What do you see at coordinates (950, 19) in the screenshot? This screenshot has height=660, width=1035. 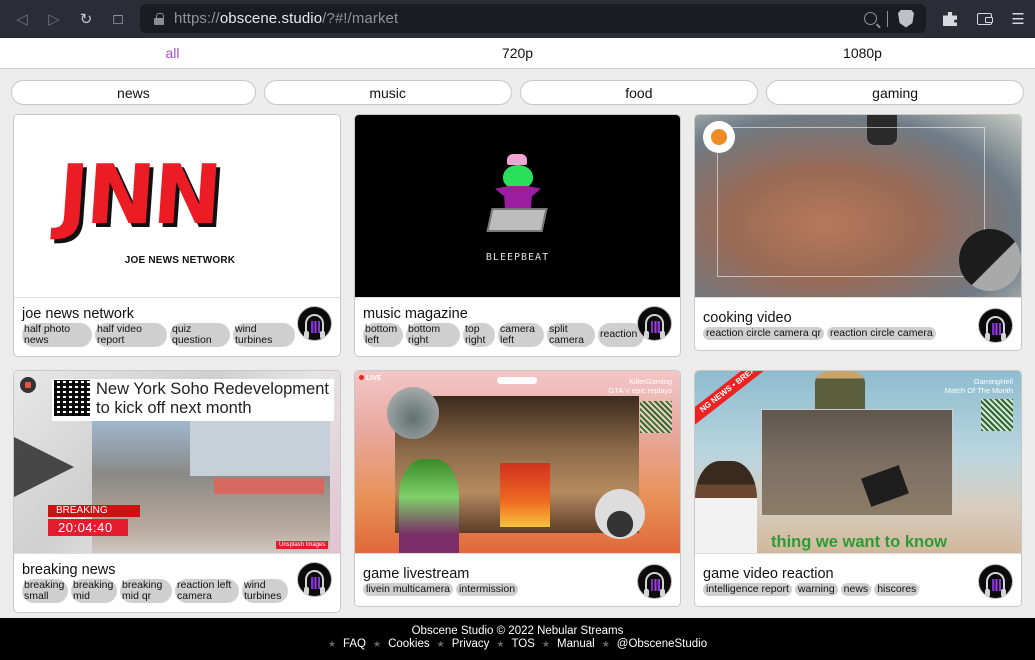 I see `extensions-button` at bounding box center [950, 19].